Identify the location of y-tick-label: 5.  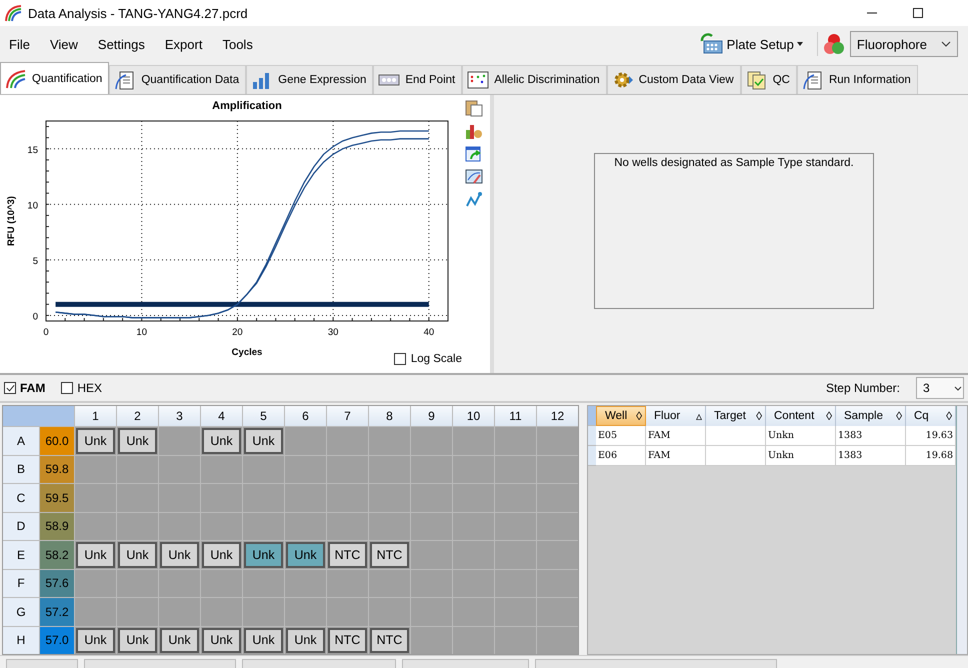
(35, 261).